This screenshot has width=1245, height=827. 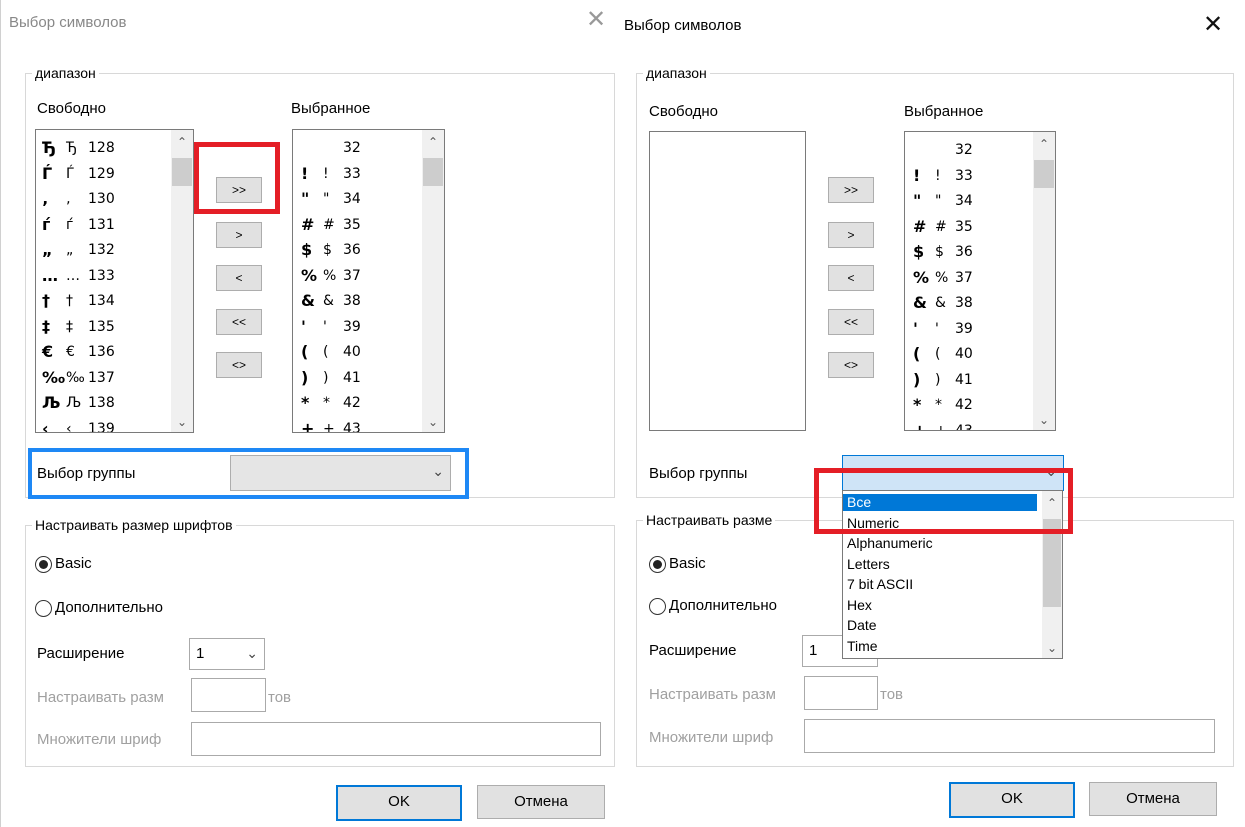 I want to click on char-code: 41, so click(x=964, y=379).